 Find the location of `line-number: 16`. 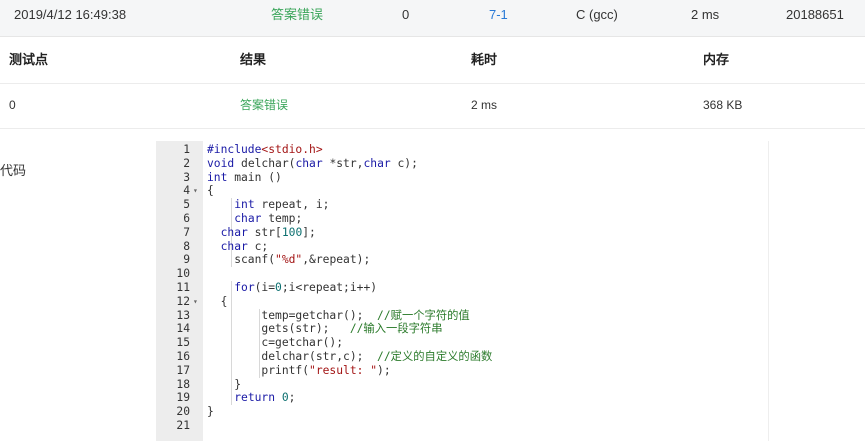

line-number: 16 is located at coordinates (183, 356).